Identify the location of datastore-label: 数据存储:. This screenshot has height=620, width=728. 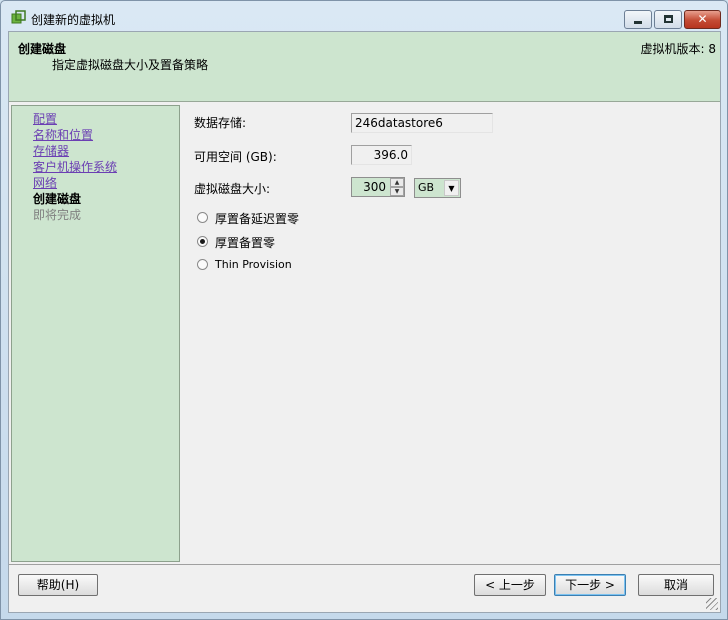
(220, 123).